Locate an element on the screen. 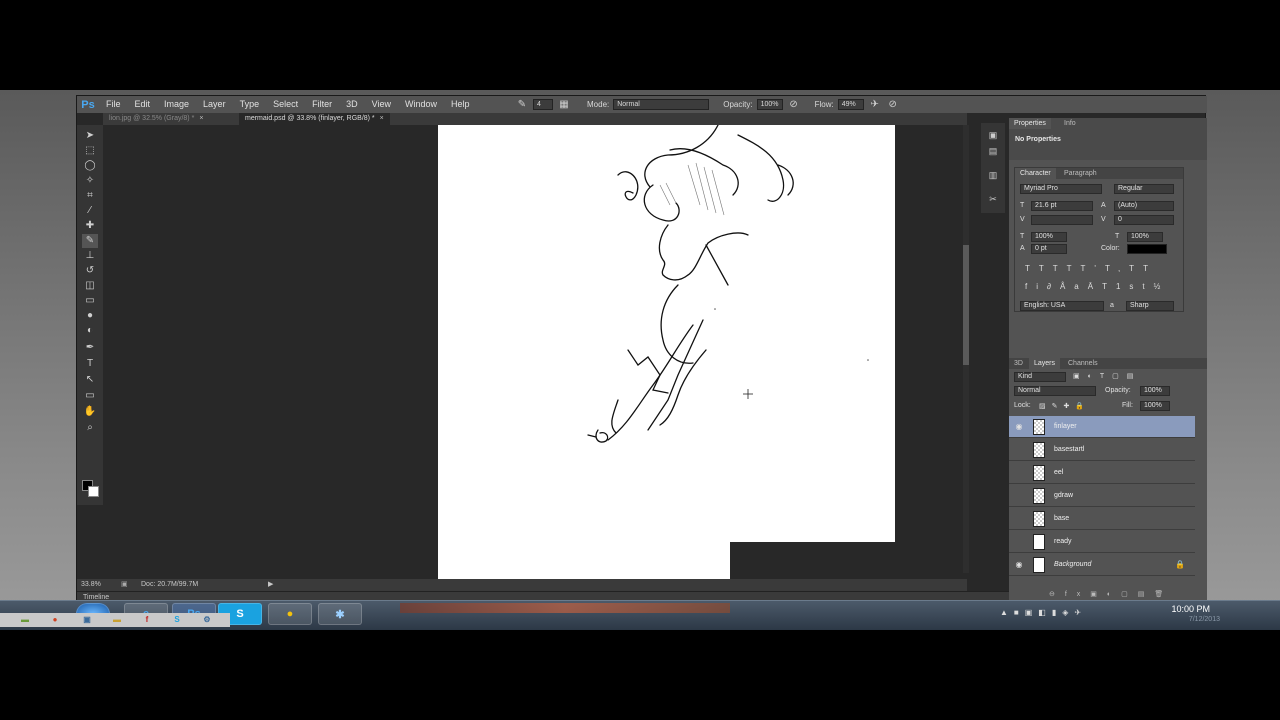  menu-file: File is located at coordinates (113, 104).